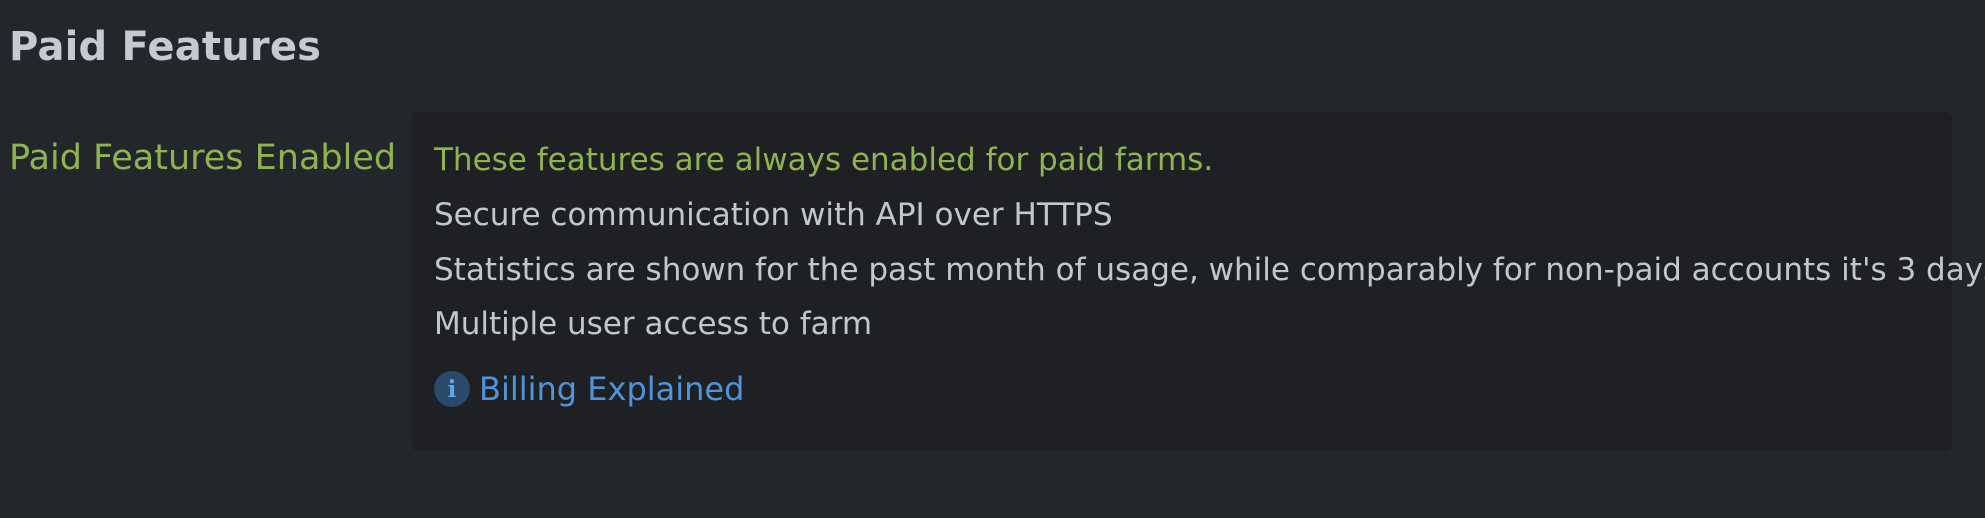  Describe the element at coordinates (612, 389) in the screenshot. I see `billing-explained-label: Billing Explained` at that location.